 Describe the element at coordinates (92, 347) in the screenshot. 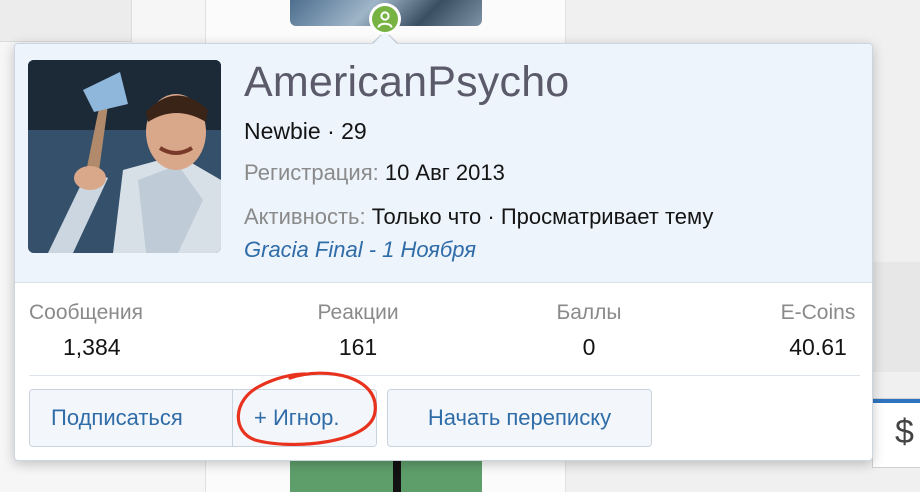

I see `stat-value: 1,384` at that location.